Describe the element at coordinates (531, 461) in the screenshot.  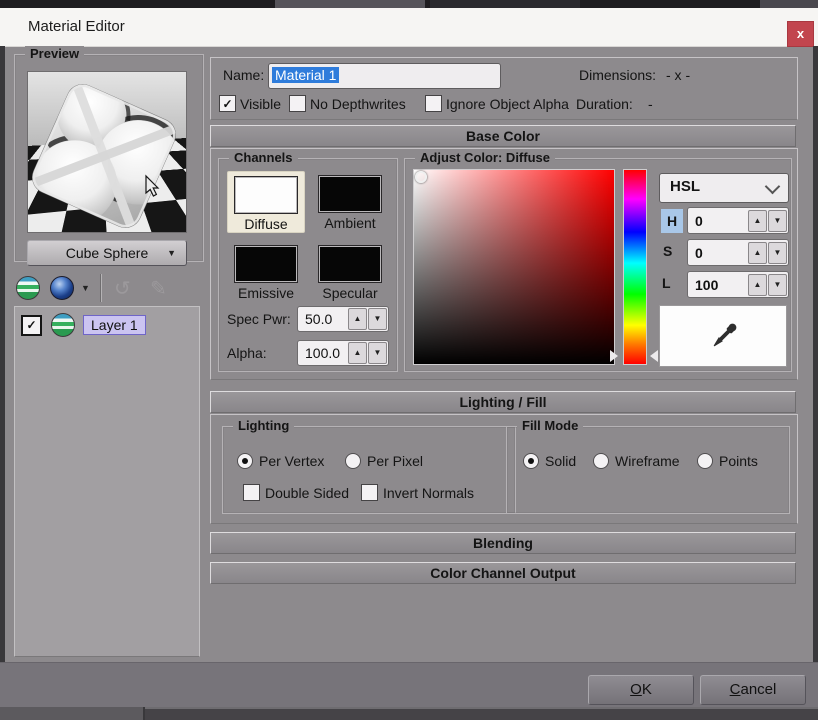
I see `solid-radio` at that location.